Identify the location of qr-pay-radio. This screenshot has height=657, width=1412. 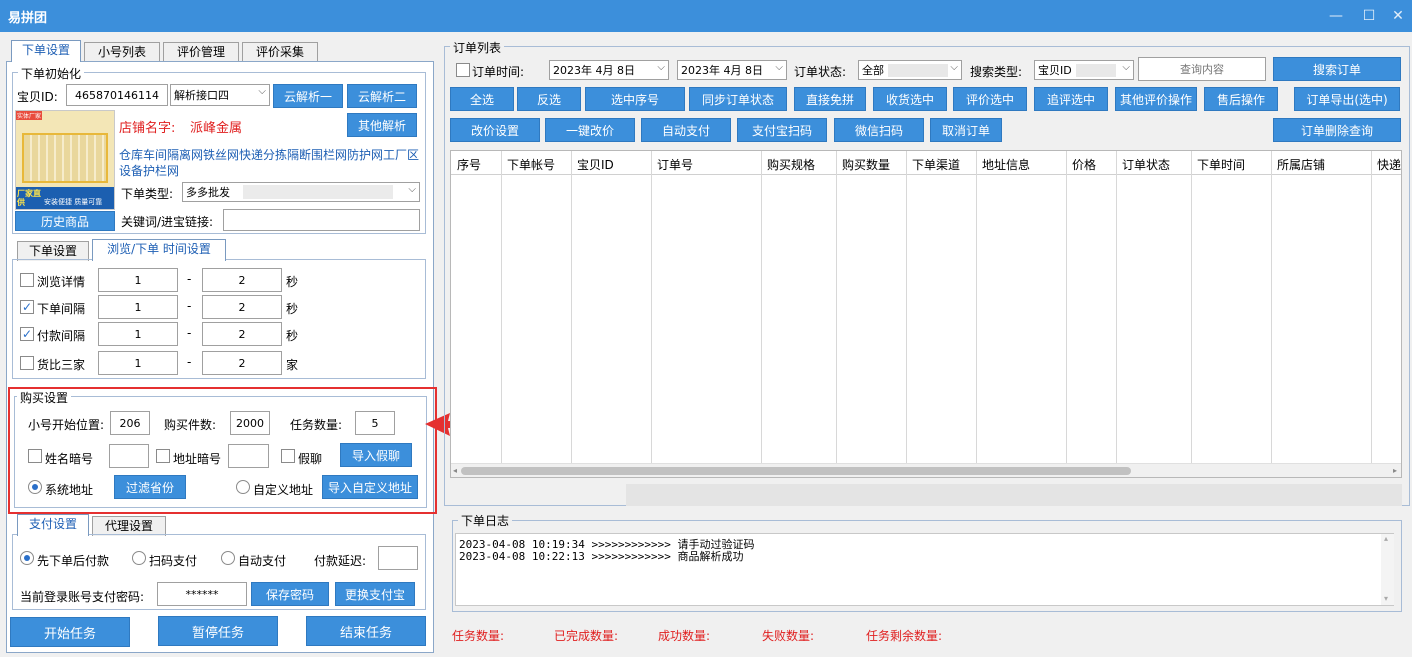
(139, 558).